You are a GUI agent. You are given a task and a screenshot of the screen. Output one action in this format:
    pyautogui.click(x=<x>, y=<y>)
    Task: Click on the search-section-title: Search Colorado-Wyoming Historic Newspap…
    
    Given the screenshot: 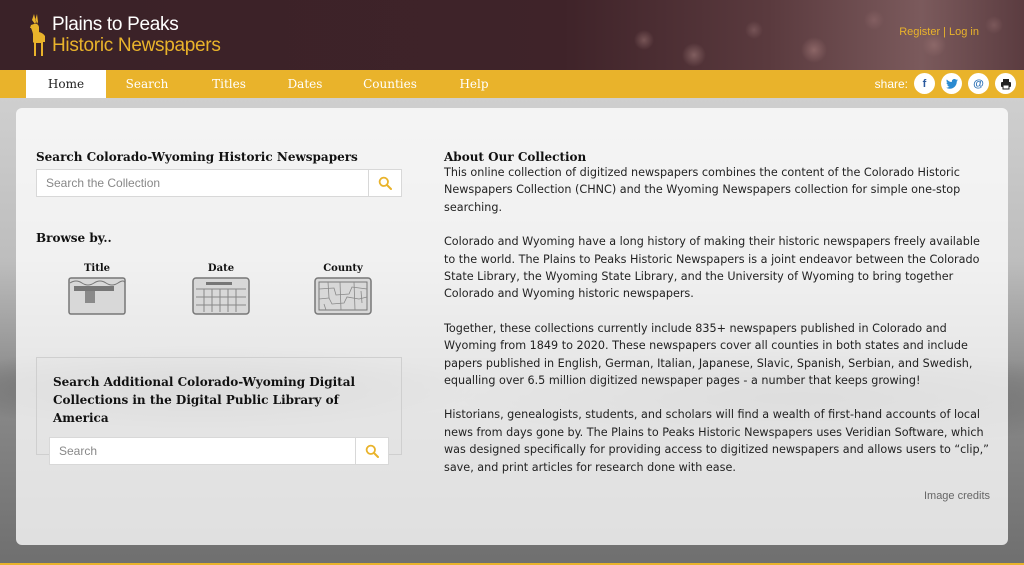 What is the action you would take?
    pyautogui.click(x=197, y=157)
    